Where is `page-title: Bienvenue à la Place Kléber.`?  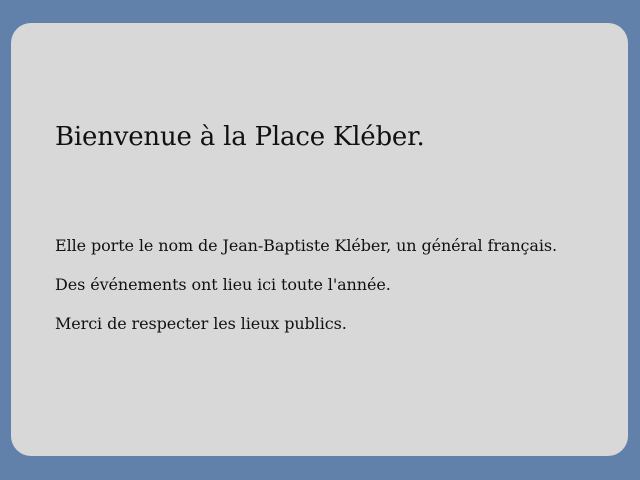 page-title: Bienvenue à la Place Kléber. is located at coordinates (240, 137).